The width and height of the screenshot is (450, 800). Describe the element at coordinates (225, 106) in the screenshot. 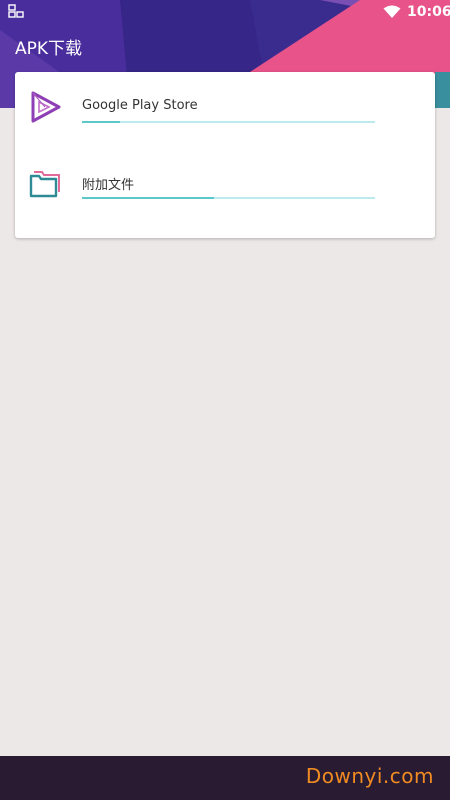

I see `download-row-play-store: Google Play Store` at that location.